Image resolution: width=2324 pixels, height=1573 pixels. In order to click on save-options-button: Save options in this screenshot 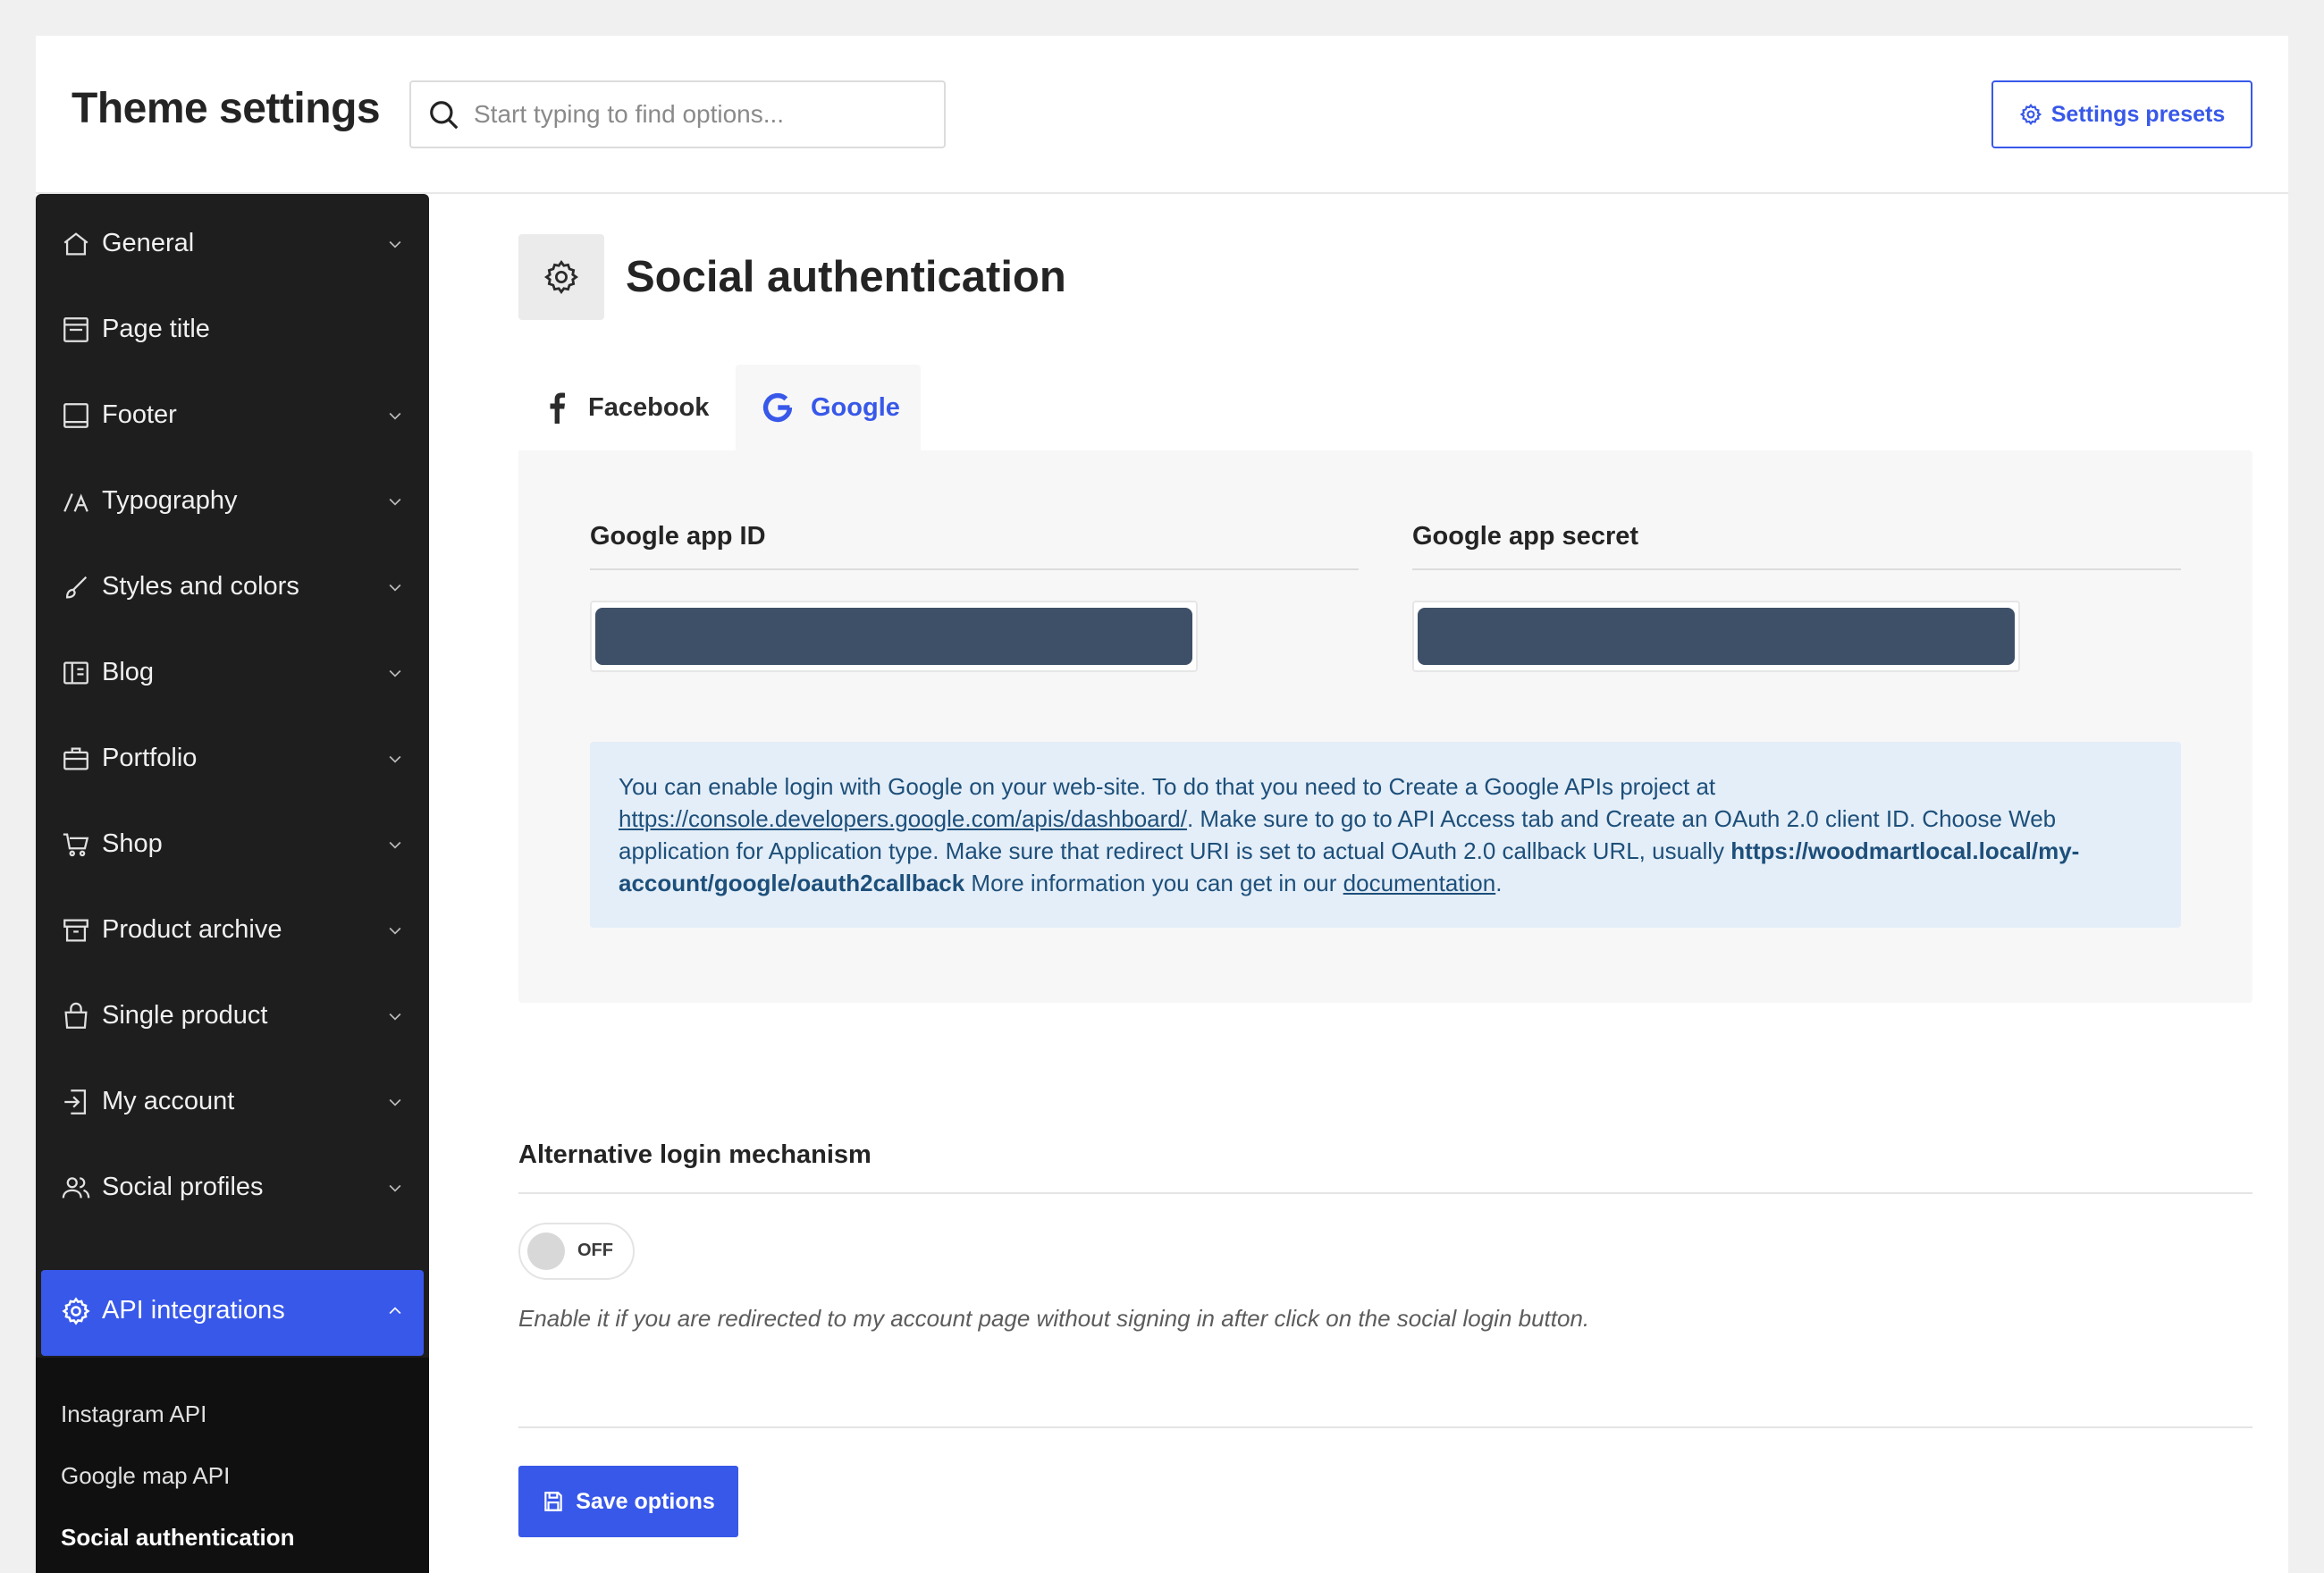, I will do `click(628, 1502)`.